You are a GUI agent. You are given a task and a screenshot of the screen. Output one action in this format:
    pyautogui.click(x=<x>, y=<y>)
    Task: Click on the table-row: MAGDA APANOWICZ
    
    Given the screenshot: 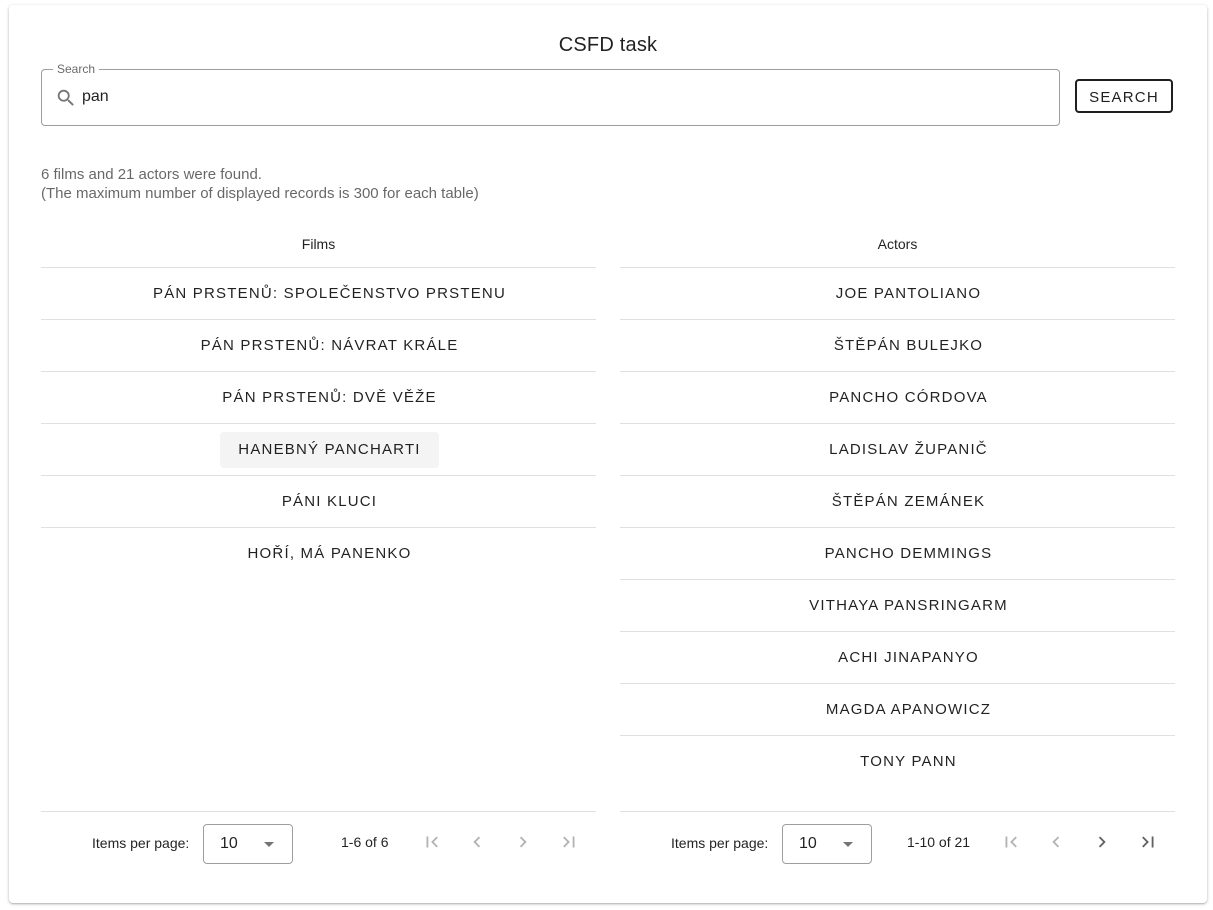 What is the action you would take?
    pyautogui.click(x=897, y=710)
    